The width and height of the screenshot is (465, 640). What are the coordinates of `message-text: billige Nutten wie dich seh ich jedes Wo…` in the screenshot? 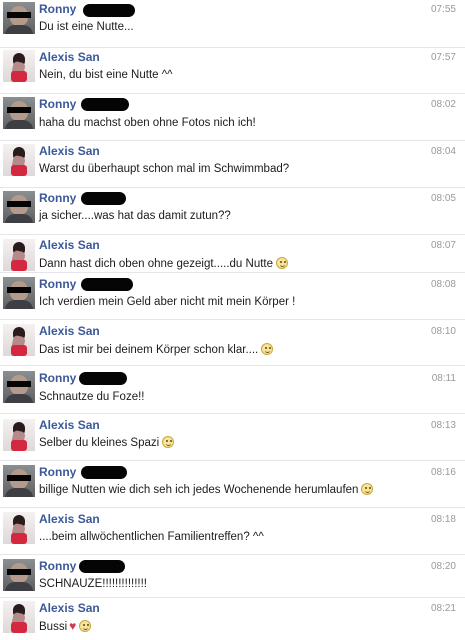 It's located at (199, 490).